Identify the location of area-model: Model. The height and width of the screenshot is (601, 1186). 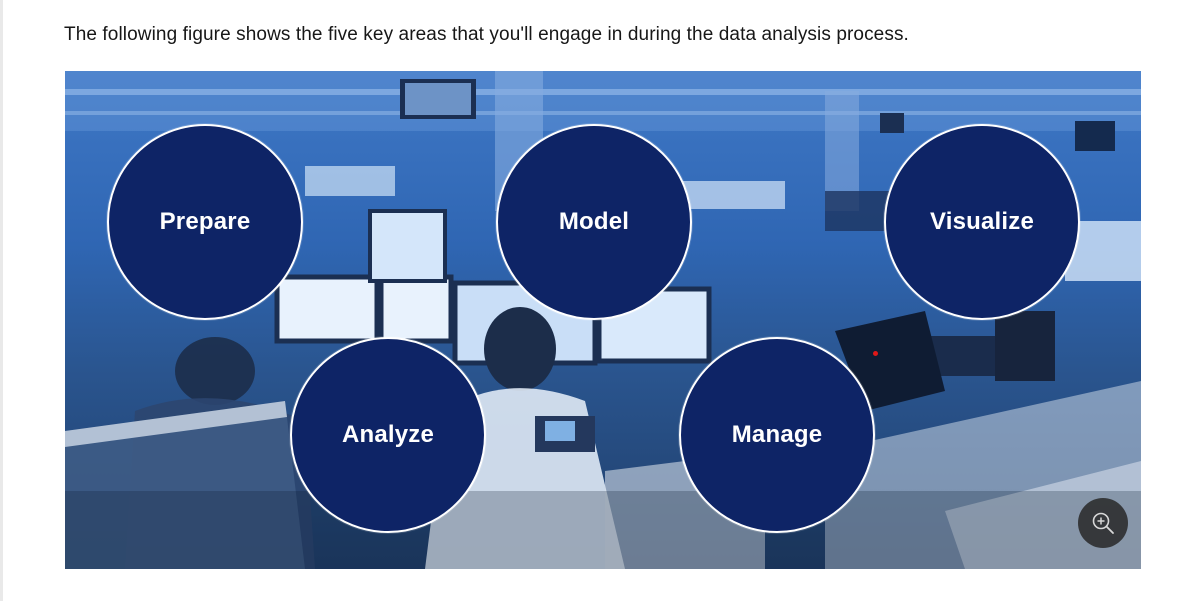
(594, 222).